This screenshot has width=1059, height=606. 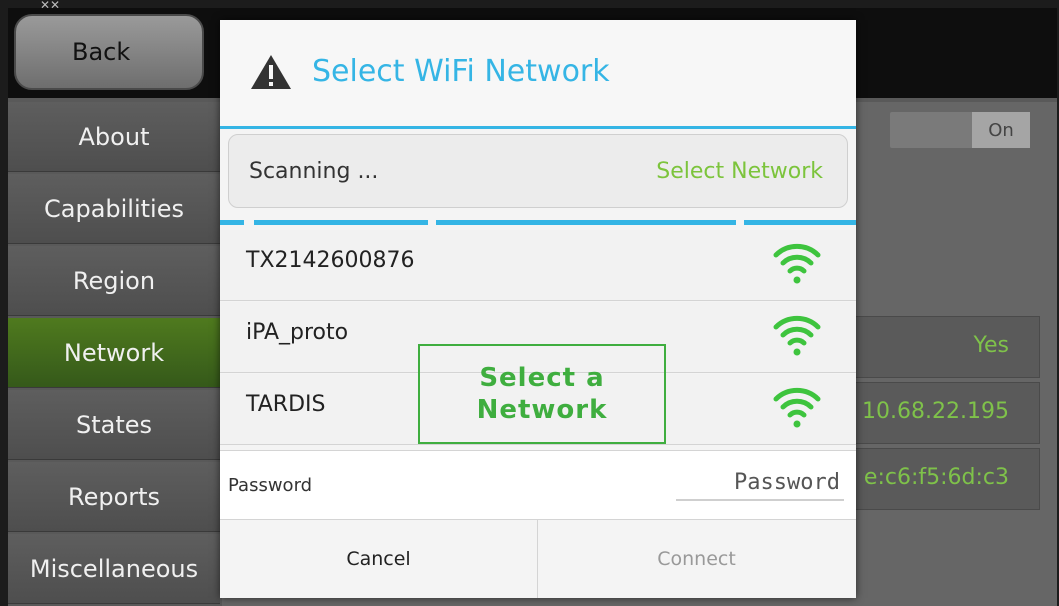 What do you see at coordinates (936, 477) in the screenshot?
I see `background-value: e:c6:f5:6d:c3` at bounding box center [936, 477].